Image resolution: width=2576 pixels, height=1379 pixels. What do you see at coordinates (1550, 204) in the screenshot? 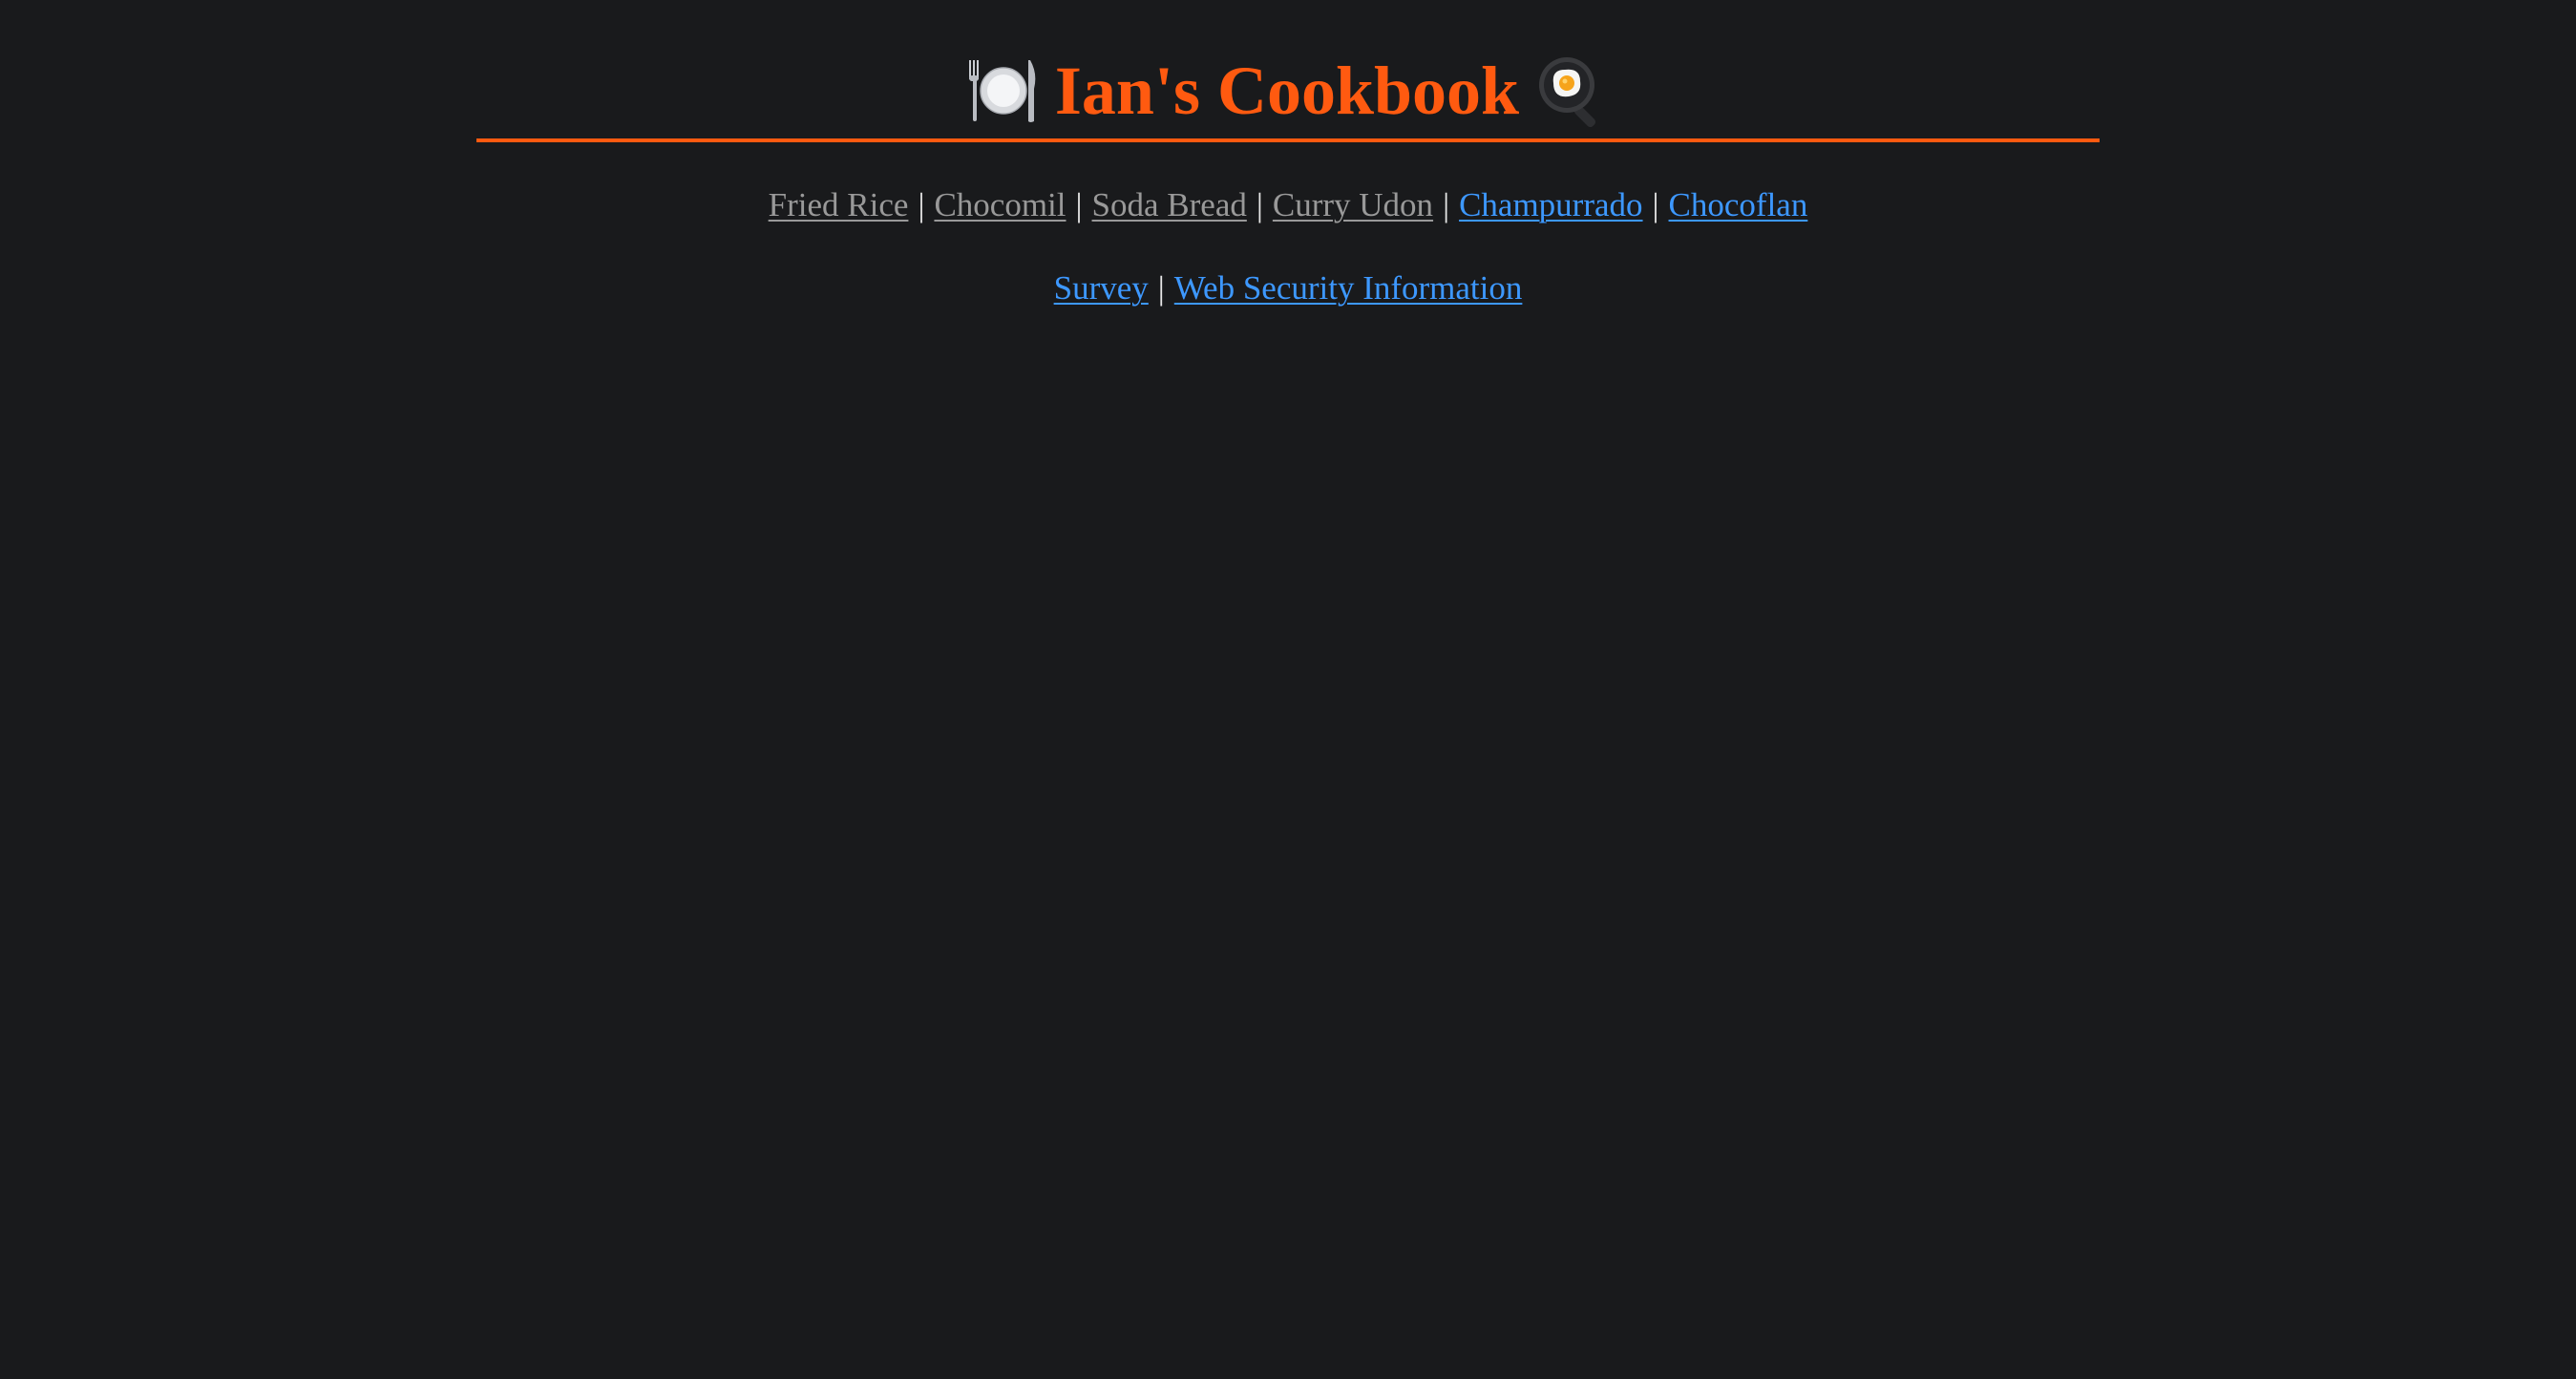
I see `link-champurrado: Champurrado` at bounding box center [1550, 204].